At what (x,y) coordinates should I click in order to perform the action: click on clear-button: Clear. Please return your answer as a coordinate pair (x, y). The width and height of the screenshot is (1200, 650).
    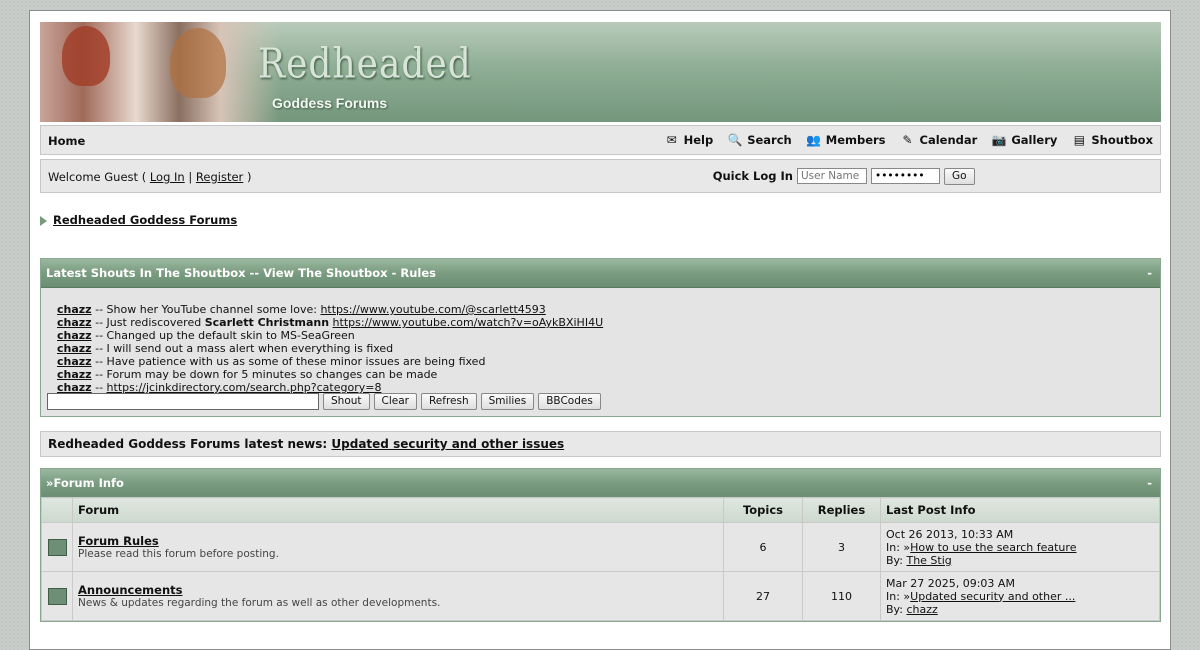
    Looking at the image, I should click on (395, 401).